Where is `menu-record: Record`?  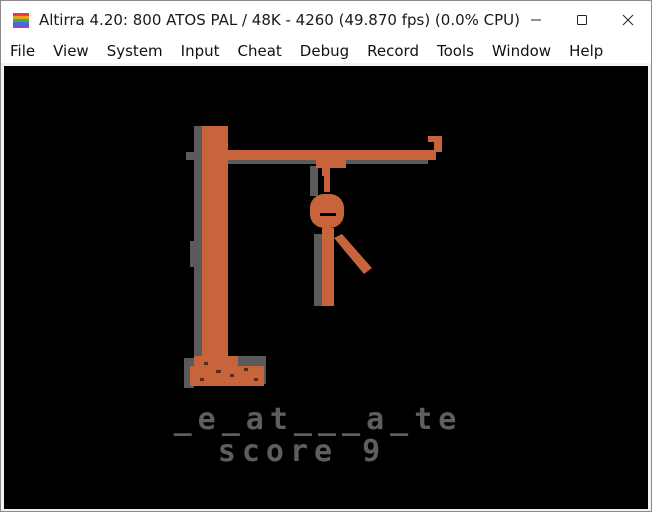 menu-record: Record is located at coordinates (393, 51).